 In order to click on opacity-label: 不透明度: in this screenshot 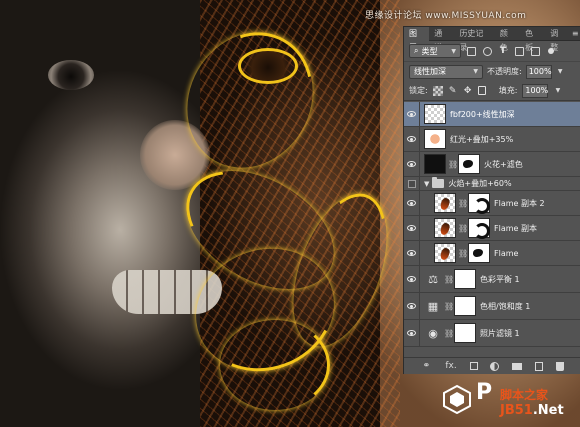, I will do `click(504, 71)`.